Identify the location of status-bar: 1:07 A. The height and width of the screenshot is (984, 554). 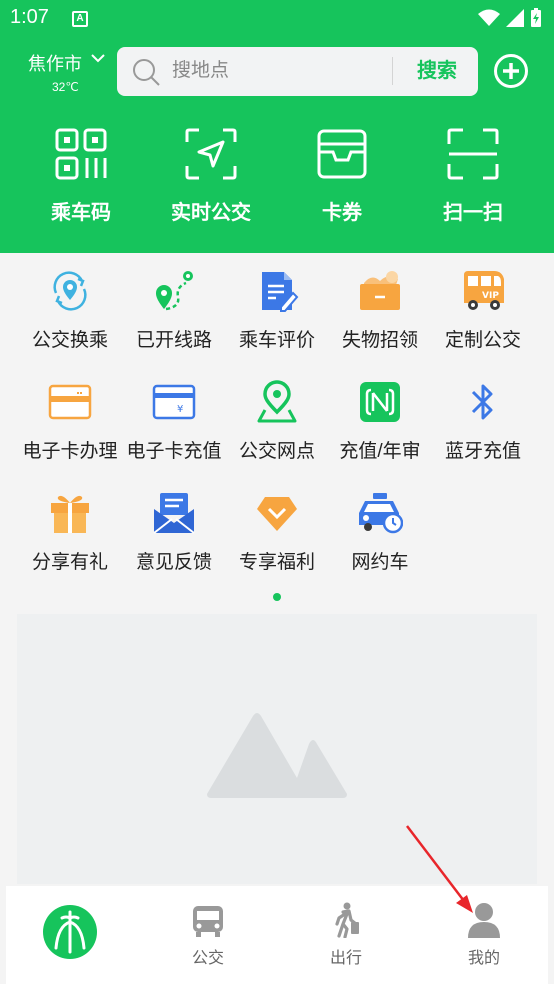
(277, 19).